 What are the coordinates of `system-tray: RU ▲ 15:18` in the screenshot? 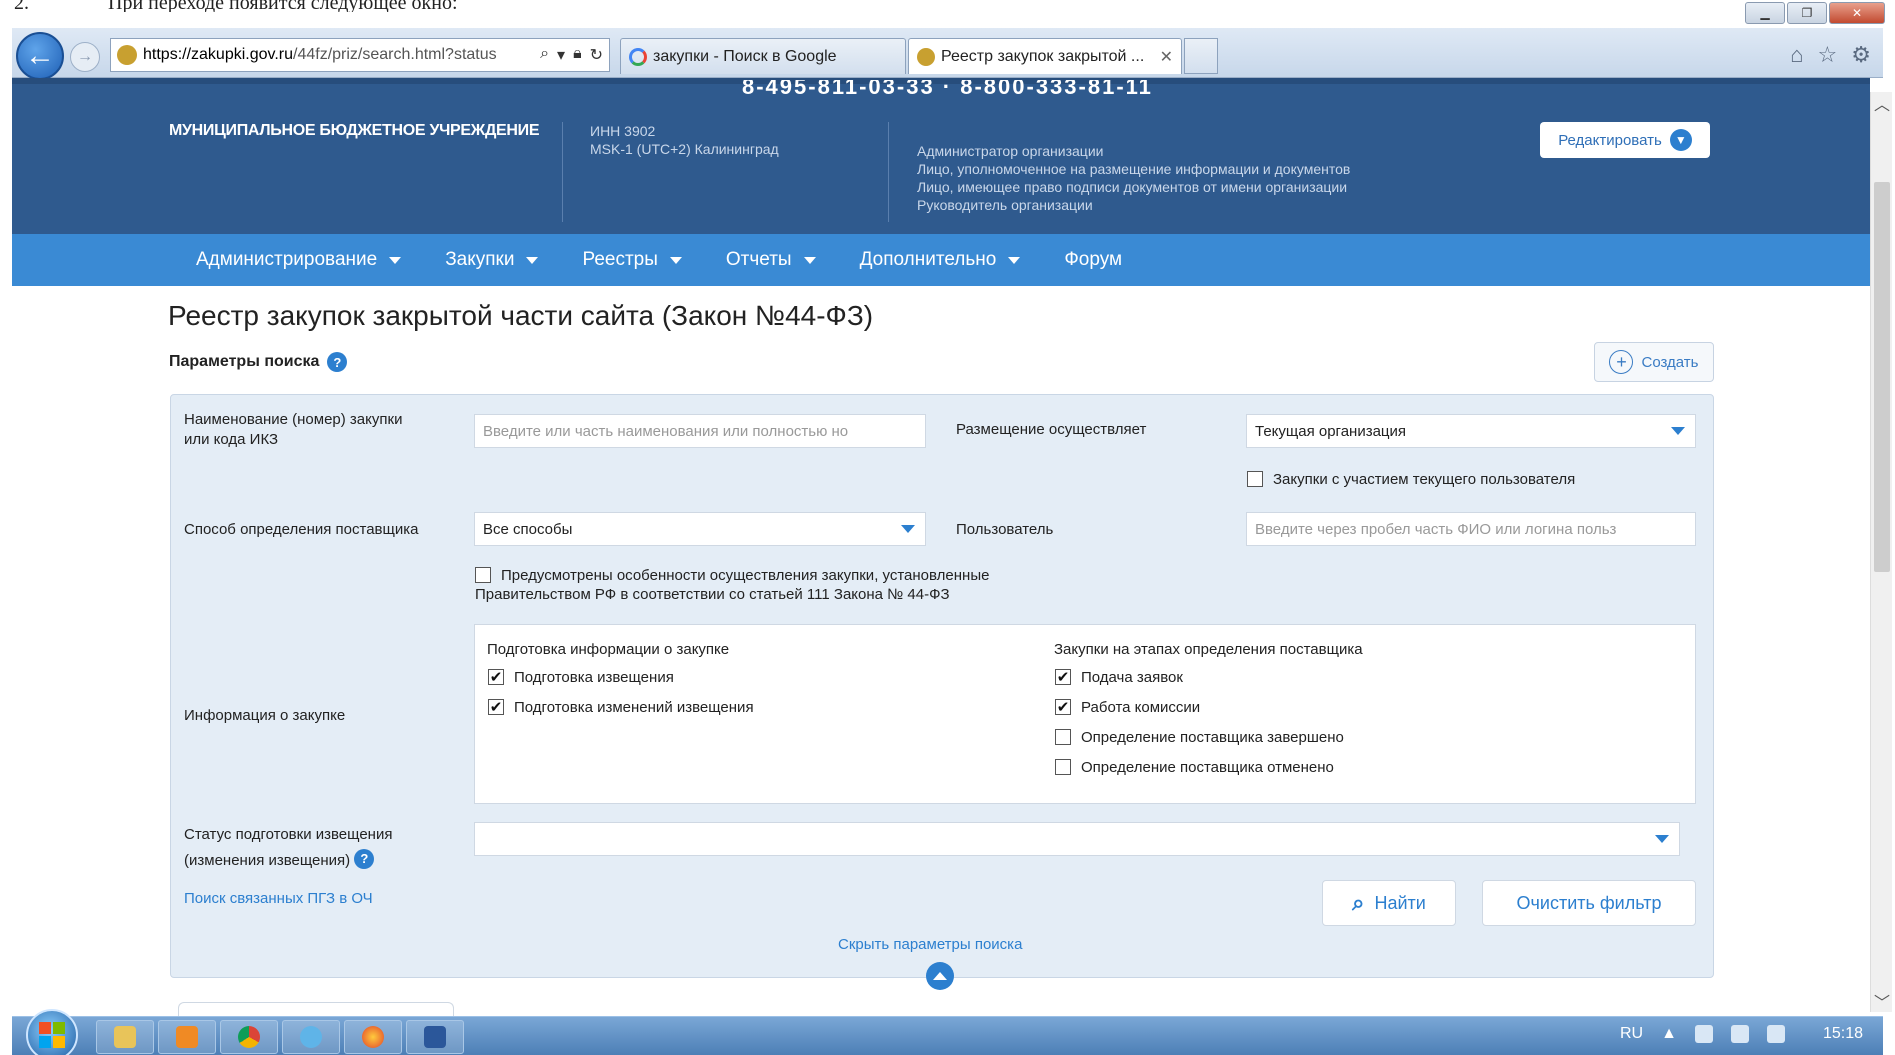 It's located at (1741, 1034).